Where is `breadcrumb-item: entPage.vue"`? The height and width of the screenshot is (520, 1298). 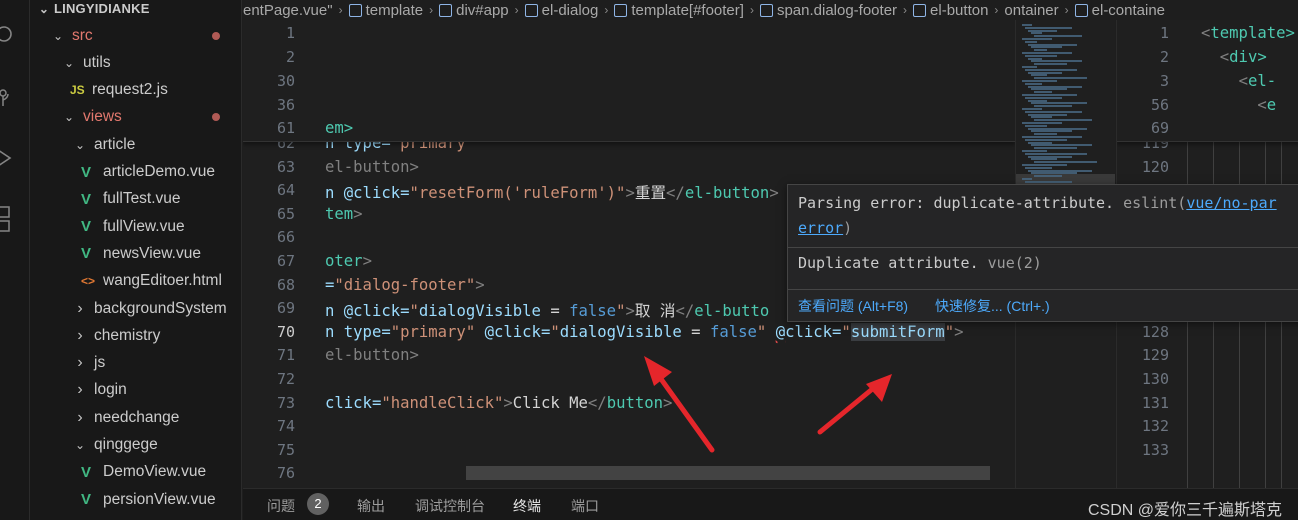 breadcrumb-item: entPage.vue" is located at coordinates (288, 10).